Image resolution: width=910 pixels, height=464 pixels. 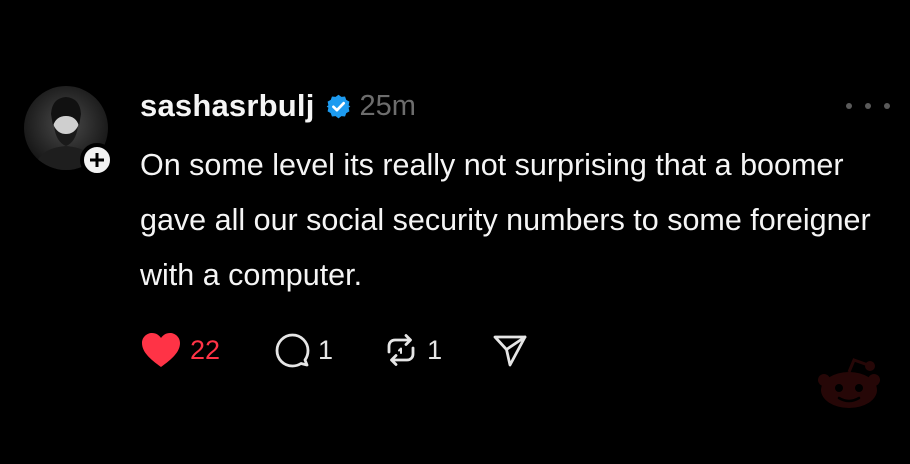 I want to click on timestamp: 25m, so click(x=387, y=105).